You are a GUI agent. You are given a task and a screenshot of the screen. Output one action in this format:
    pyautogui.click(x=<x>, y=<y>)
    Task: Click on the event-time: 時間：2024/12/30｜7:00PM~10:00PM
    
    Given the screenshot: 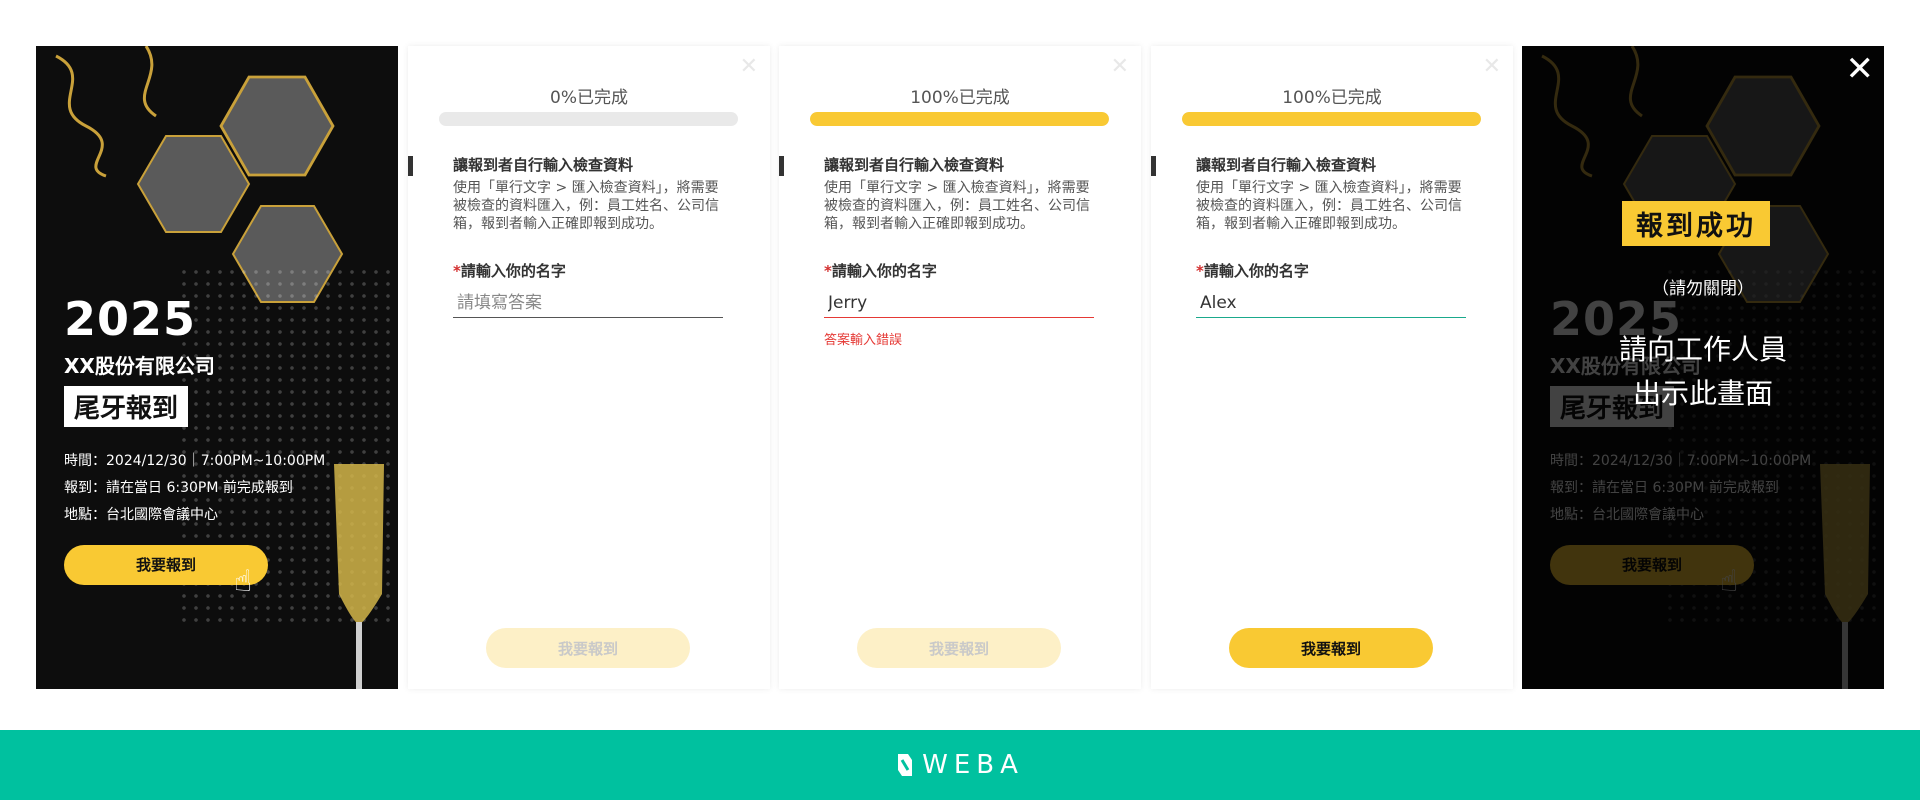 What is the action you would take?
    pyautogui.click(x=195, y=461)
    